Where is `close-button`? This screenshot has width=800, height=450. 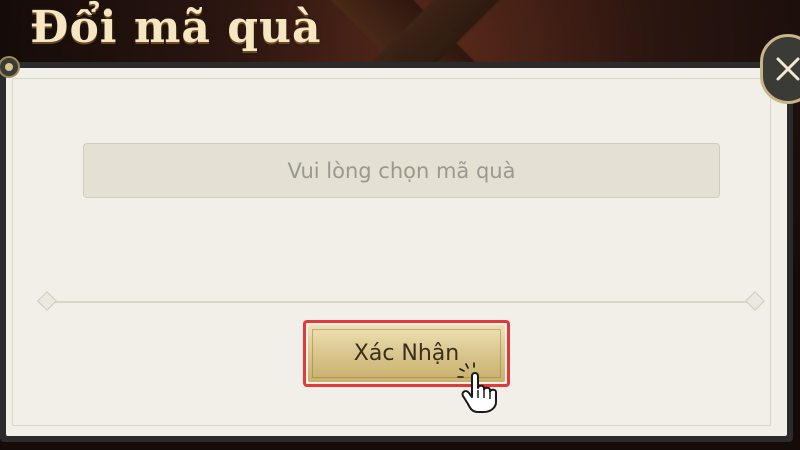 close-button is located at coordinates (780, 69).